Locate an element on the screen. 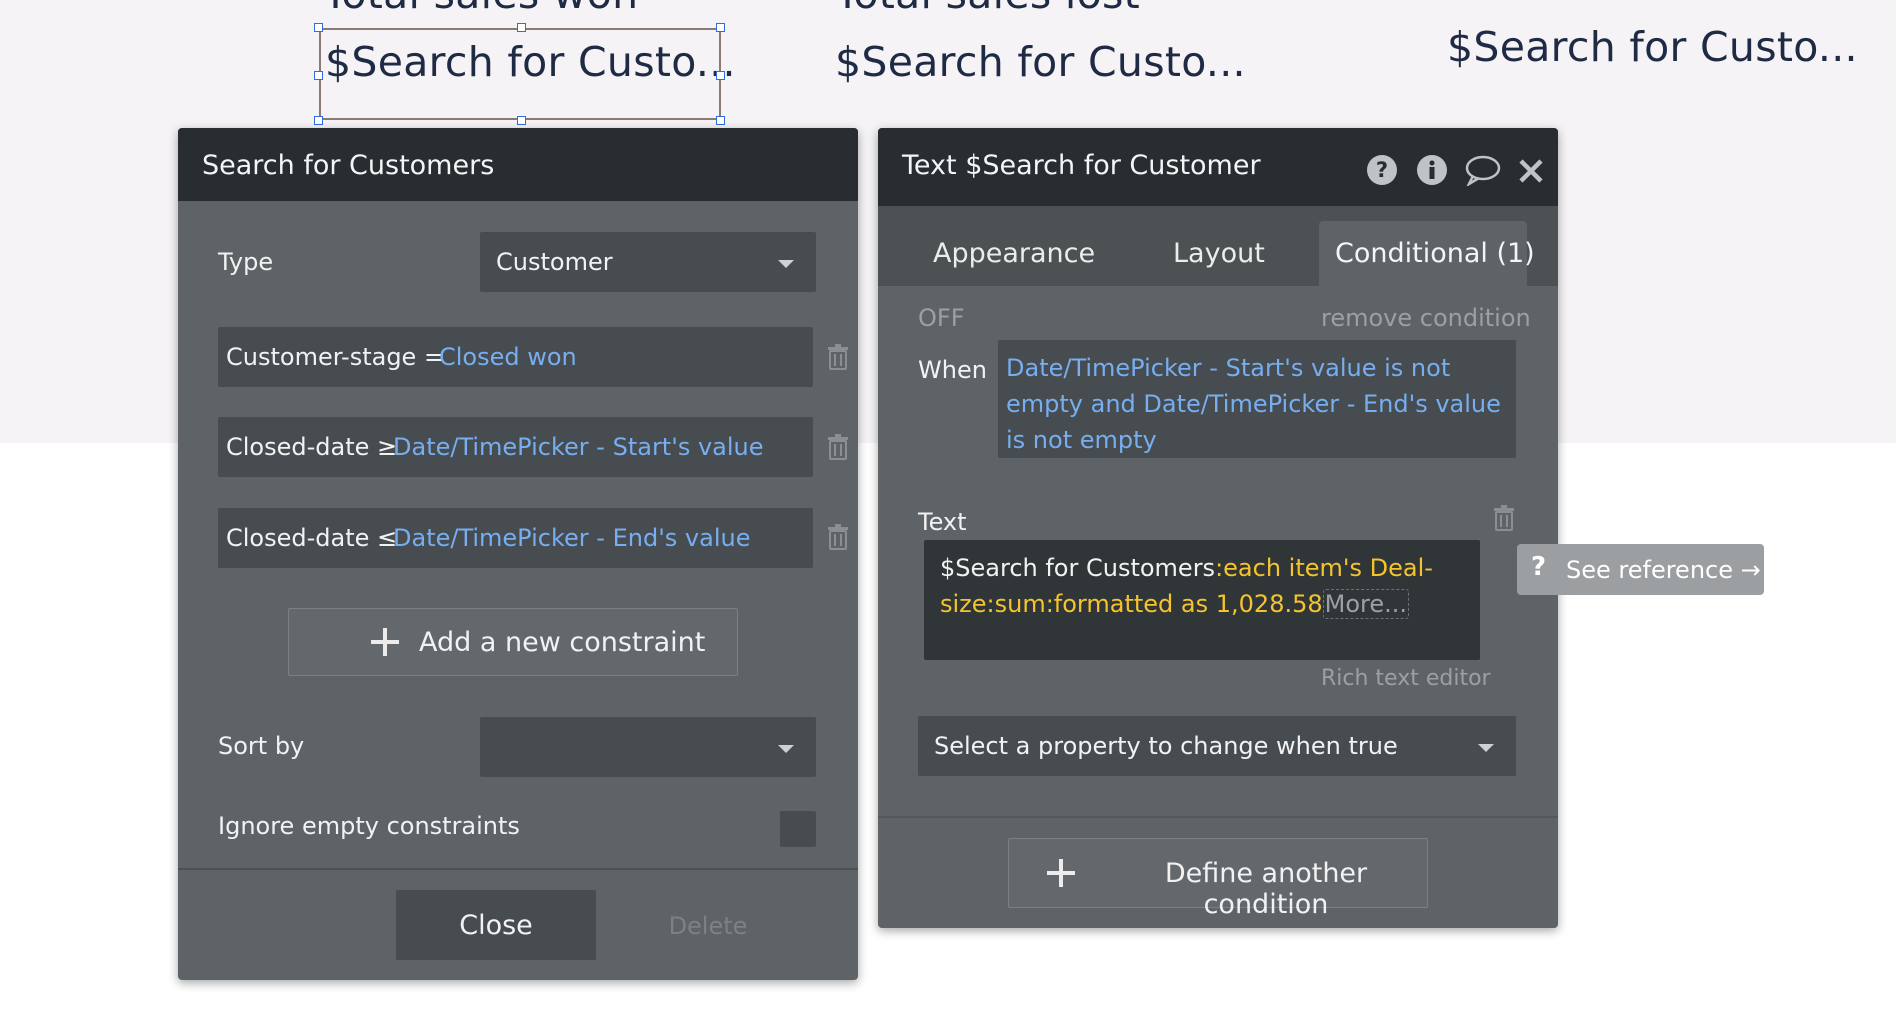  see-reference-label: See reference → is located at coordinates (1663, 570).